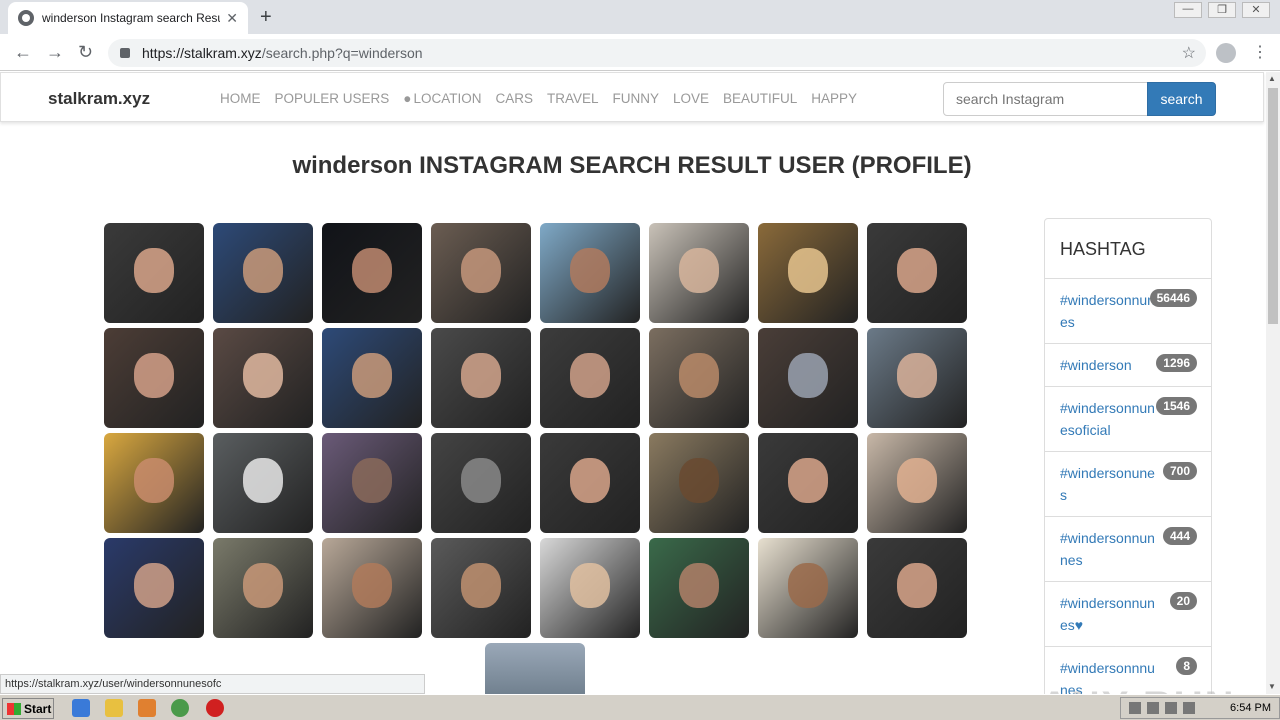  I want to click on back-button: ←, so click(23, 52).